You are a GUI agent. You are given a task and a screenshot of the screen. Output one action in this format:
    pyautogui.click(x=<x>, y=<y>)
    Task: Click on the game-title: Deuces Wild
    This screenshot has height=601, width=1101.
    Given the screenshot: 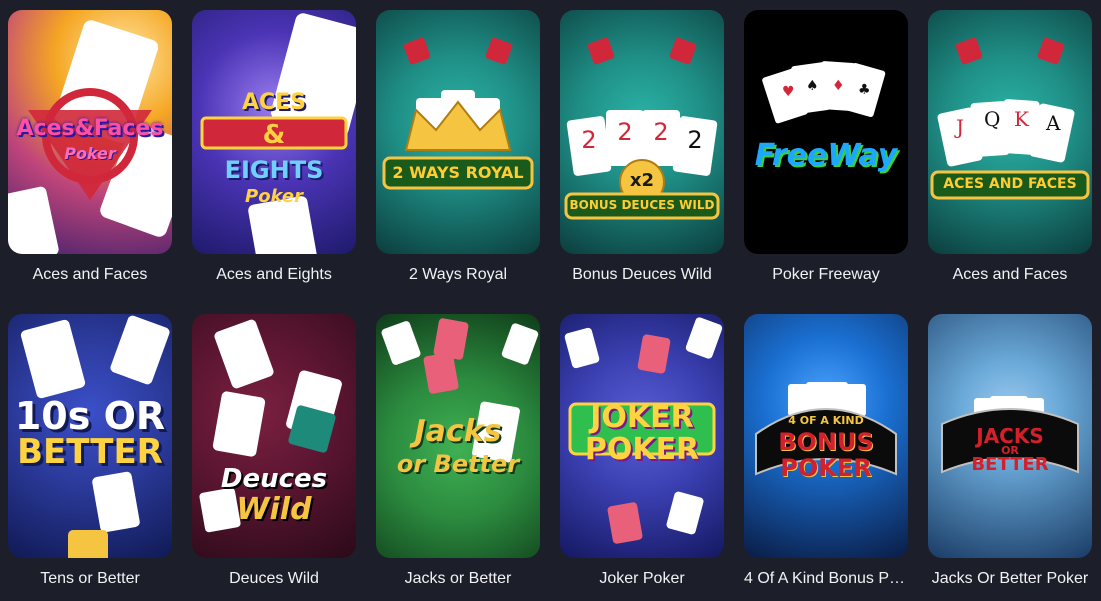 What is the action you would take?
    pyautogui.click(x=274, y=579)
    